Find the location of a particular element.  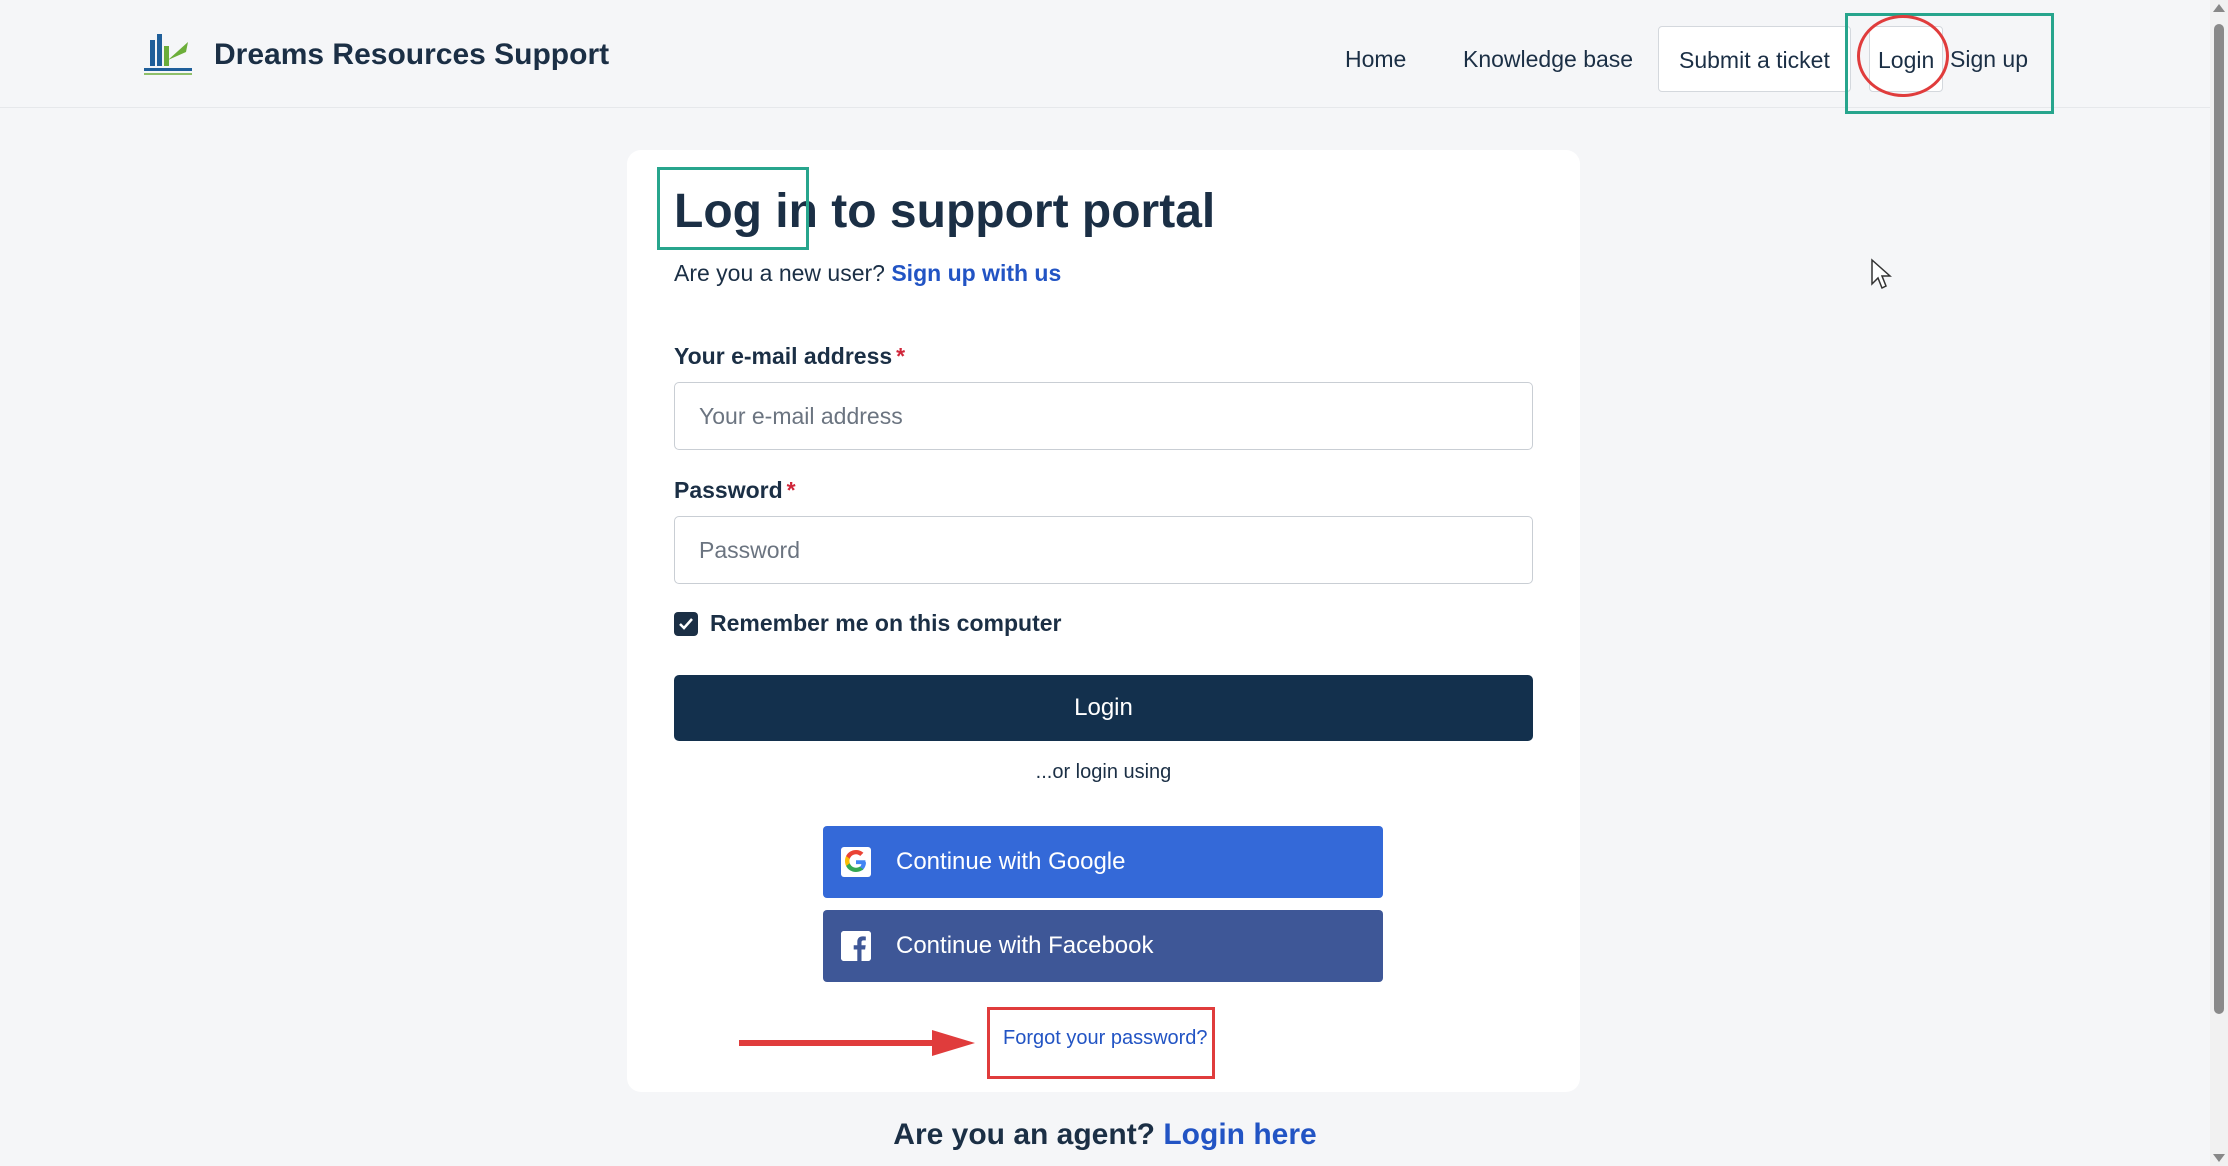

remember-me-checkbox is located at coordinates (686, 623).